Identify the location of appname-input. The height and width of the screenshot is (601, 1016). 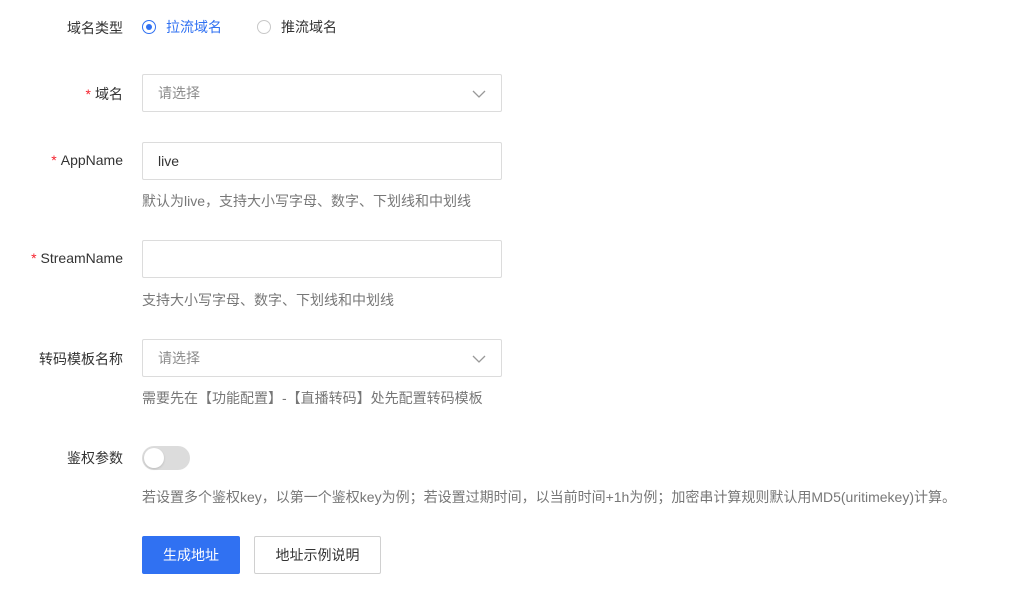
(322, 161).